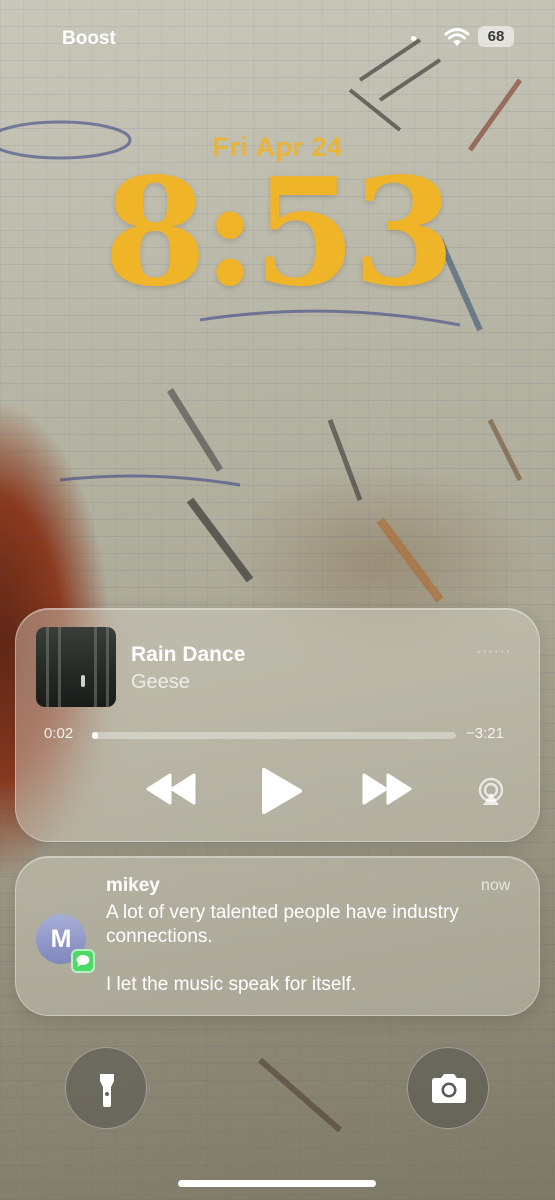 This screenshot has width=555, height=1200. I want to click on airplay-icon, so click(491, 792).